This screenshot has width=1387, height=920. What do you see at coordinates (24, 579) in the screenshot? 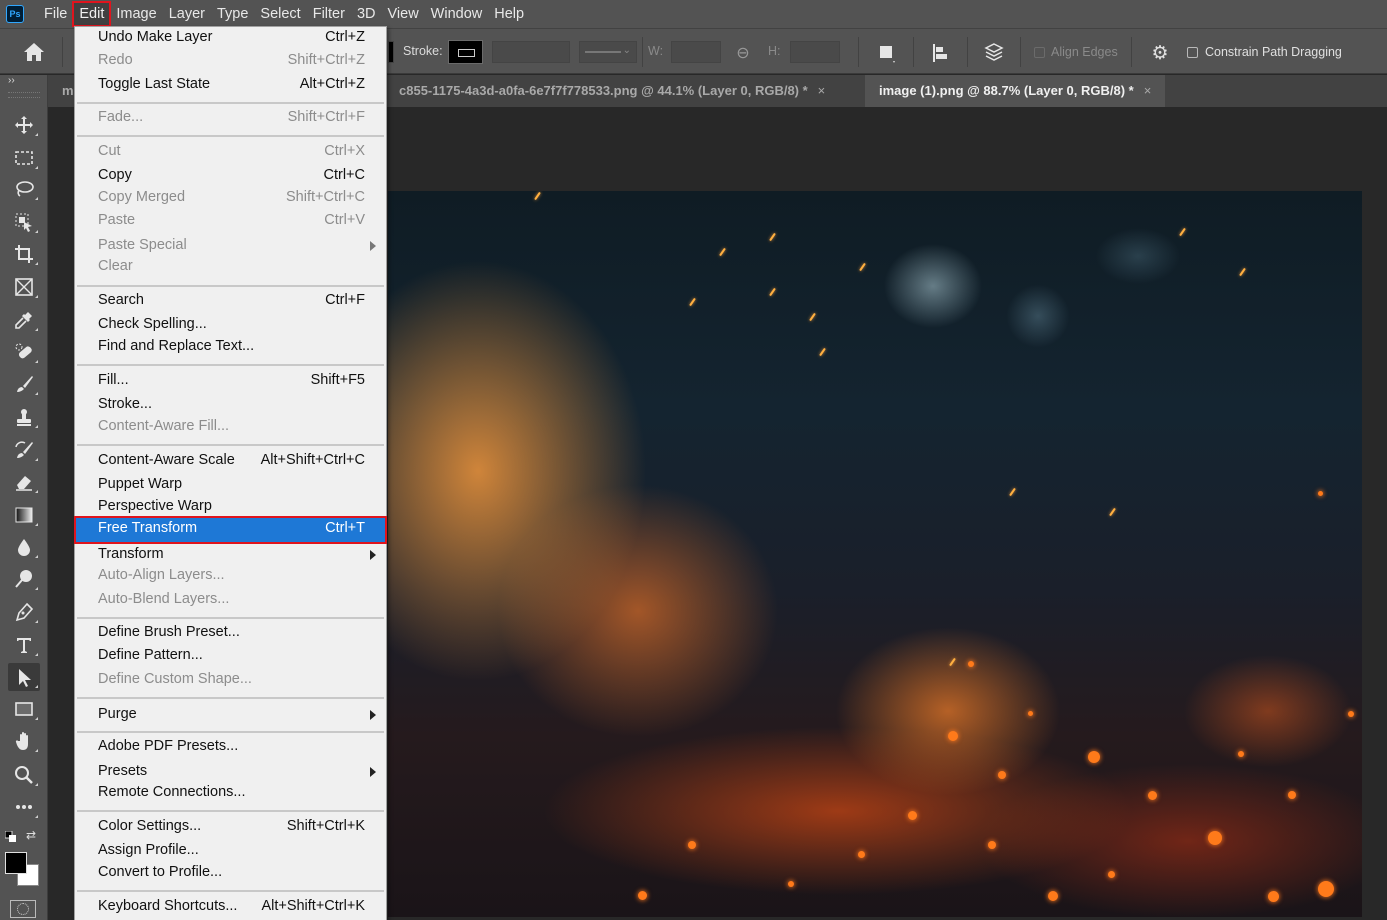
I see `dodge-tool` at bounding box center [24, 579].